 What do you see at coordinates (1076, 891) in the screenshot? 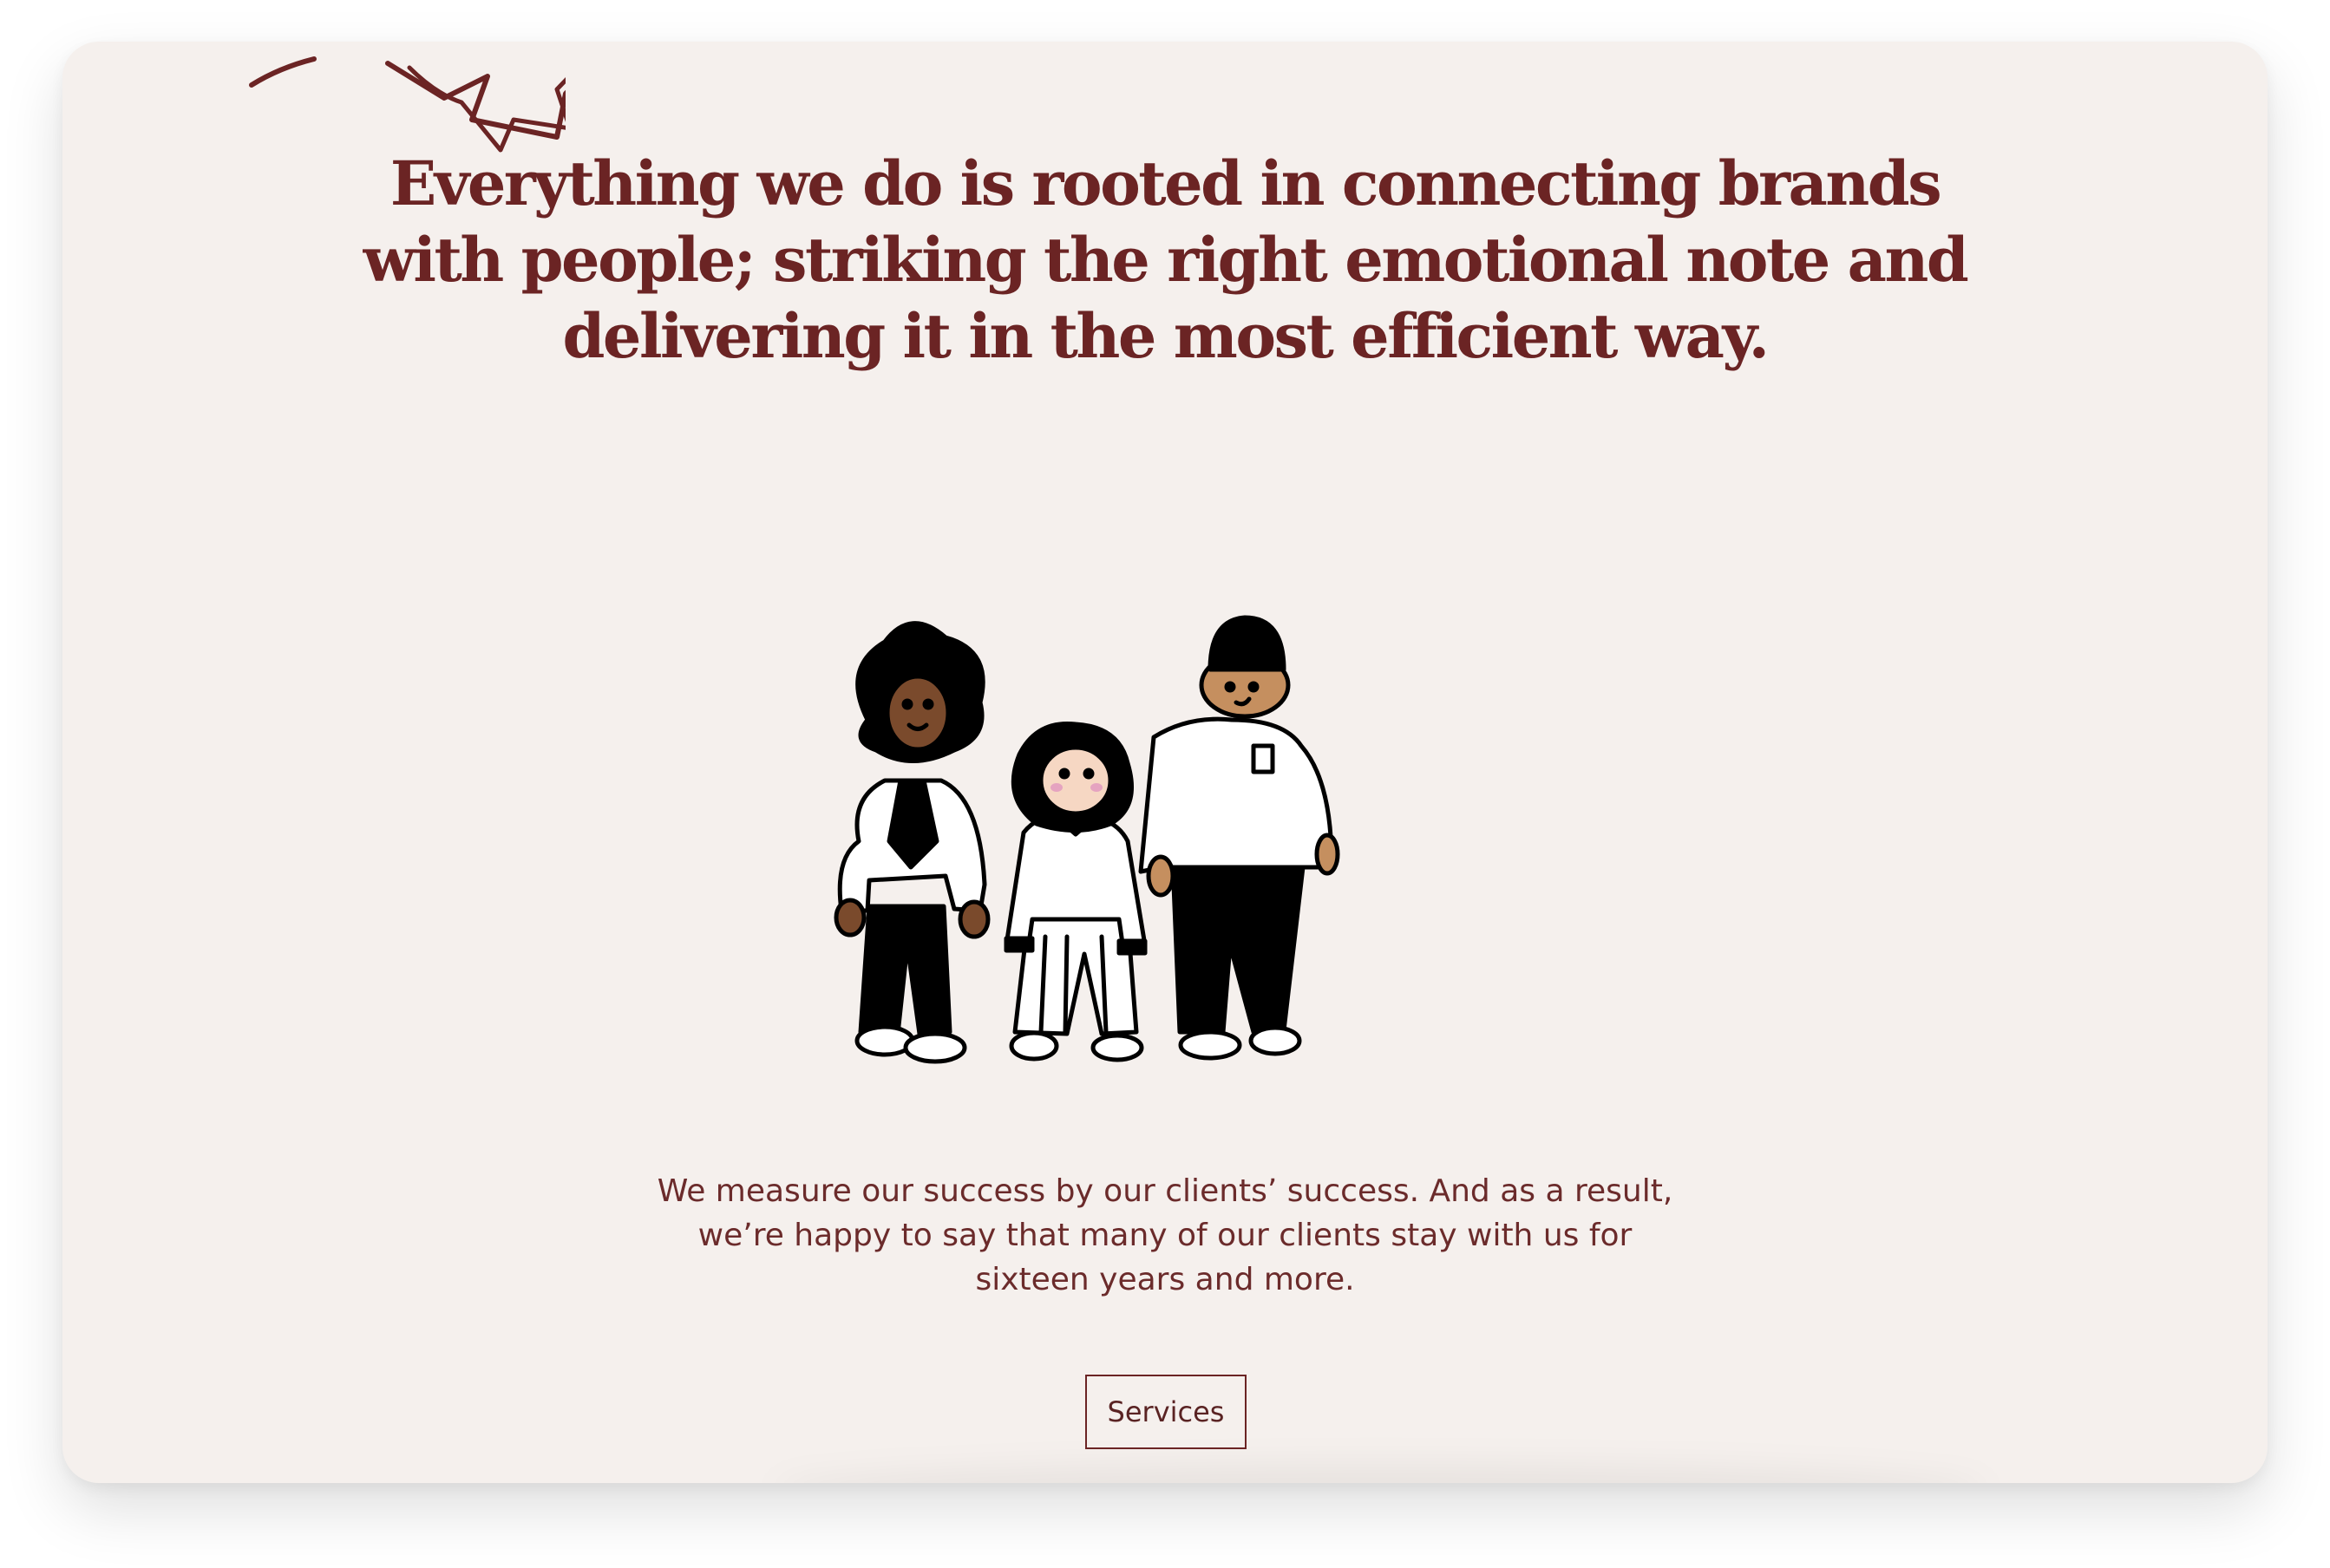
I see `person-middle` at bounding box center [1076, 891].